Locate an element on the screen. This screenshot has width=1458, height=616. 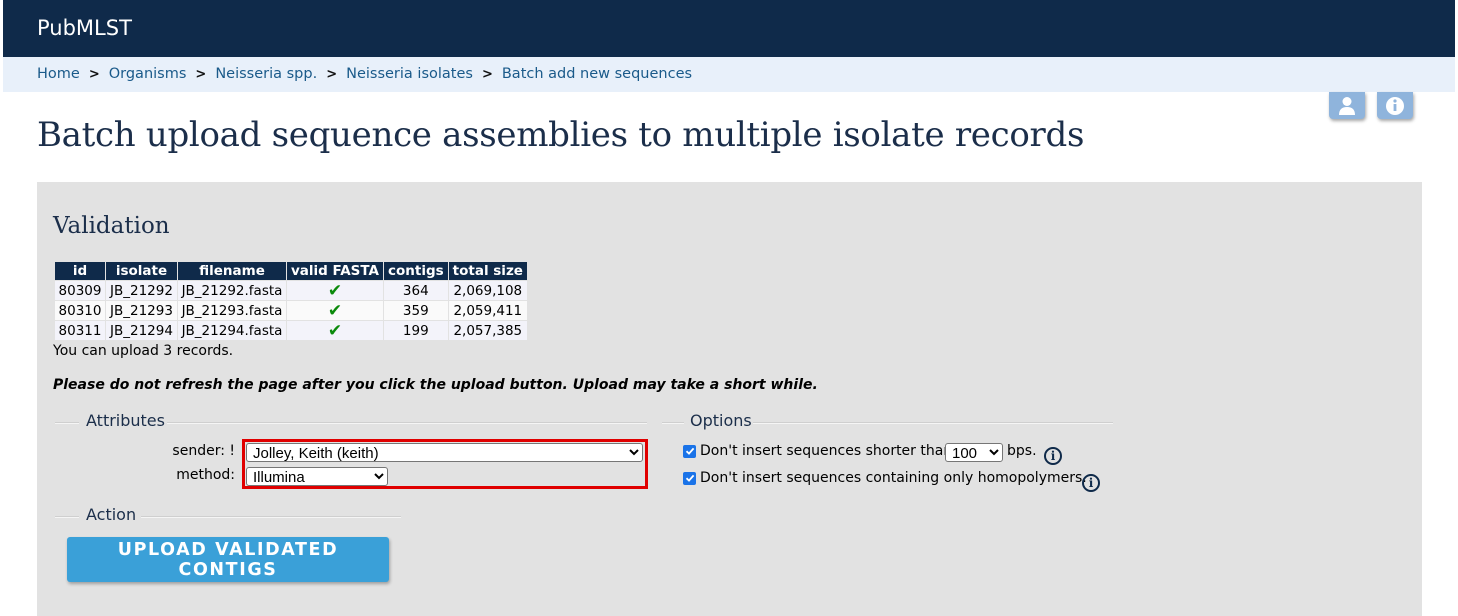
column-header-isolate: isolate is located at coordinates (141, 271).